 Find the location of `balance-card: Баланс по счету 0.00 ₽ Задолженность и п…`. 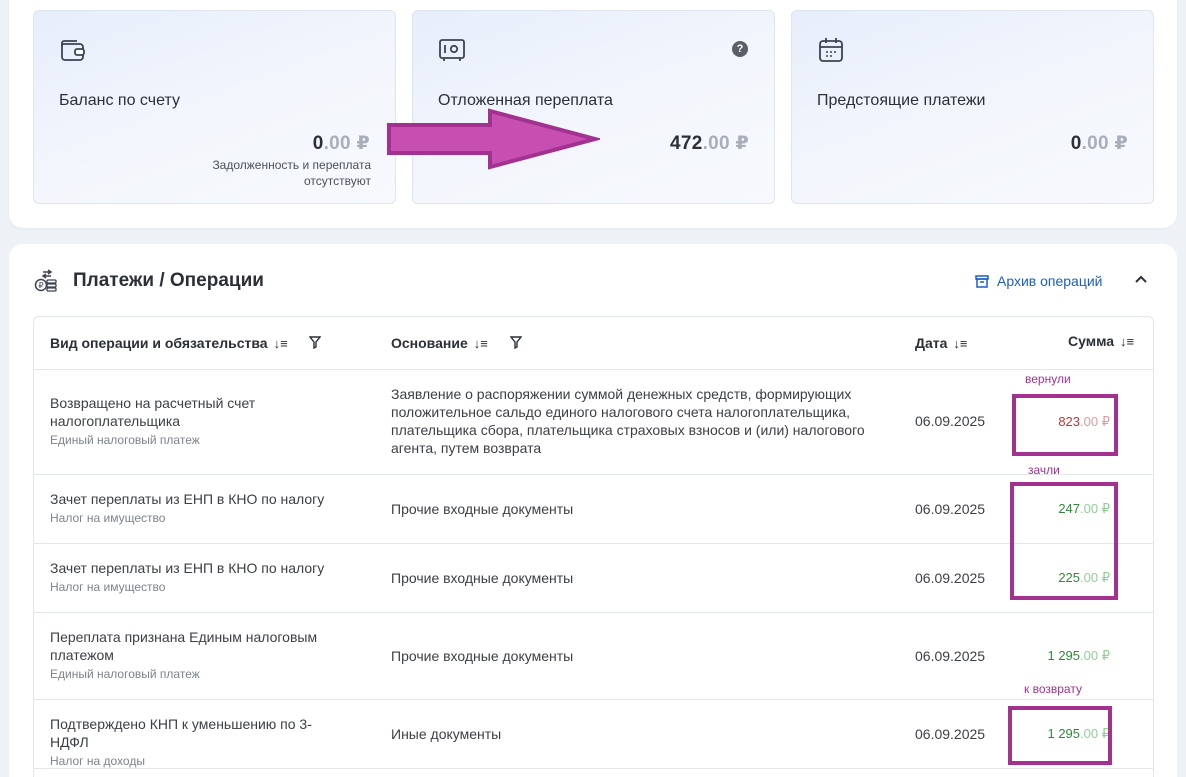

balance-card: Баланс по счету 0.00 ₽ Задолженность и п… is located at coordinates (214, 107).